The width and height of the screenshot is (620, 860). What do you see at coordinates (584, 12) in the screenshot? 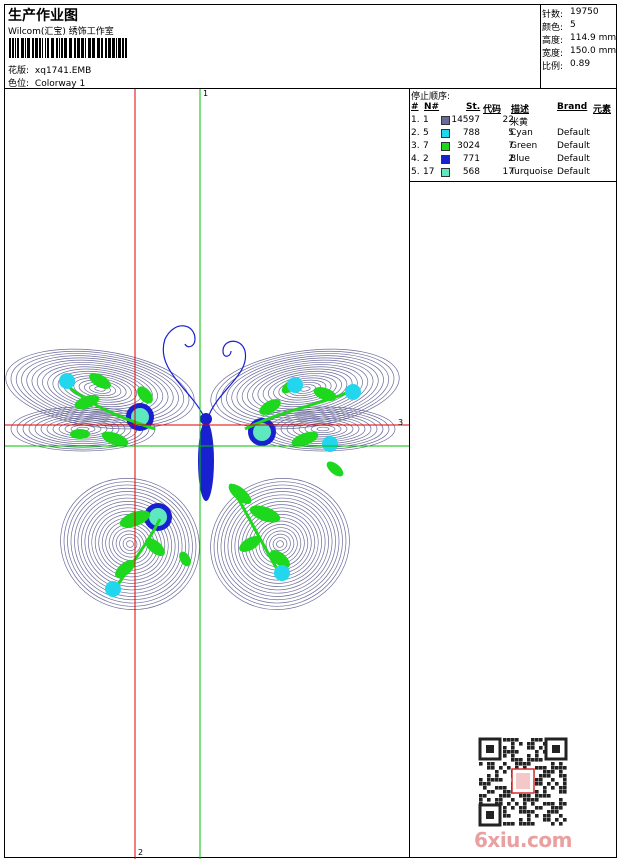
I see `stat-value: 19750` at bounding box center [584, 12].